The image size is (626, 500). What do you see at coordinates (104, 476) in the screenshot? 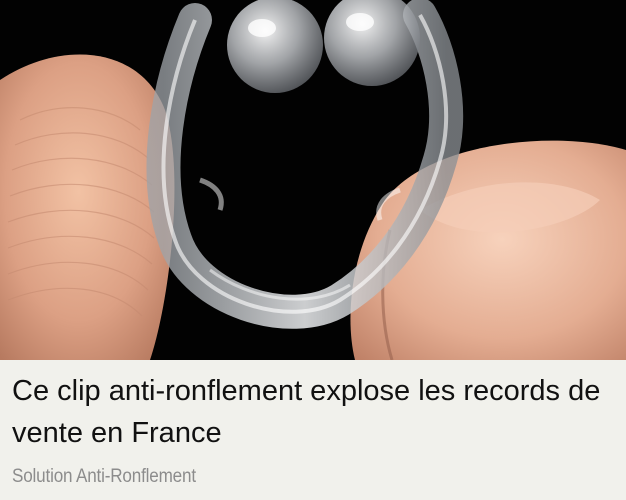
I see `ad-source: Solution Anti-Ronflement` at bounding box center [104, 476].